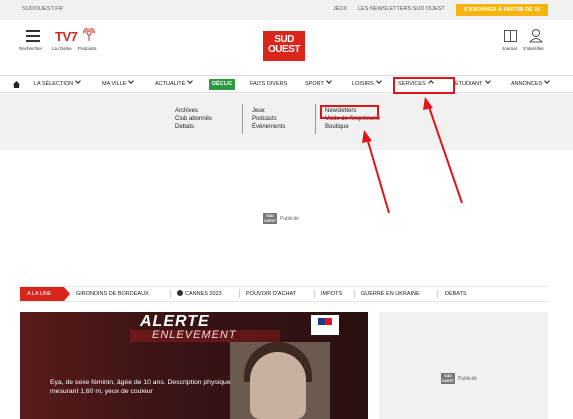 This screenshot has width=573, height=419. I want to click on annotation-arrow-services, so click(445, 153).